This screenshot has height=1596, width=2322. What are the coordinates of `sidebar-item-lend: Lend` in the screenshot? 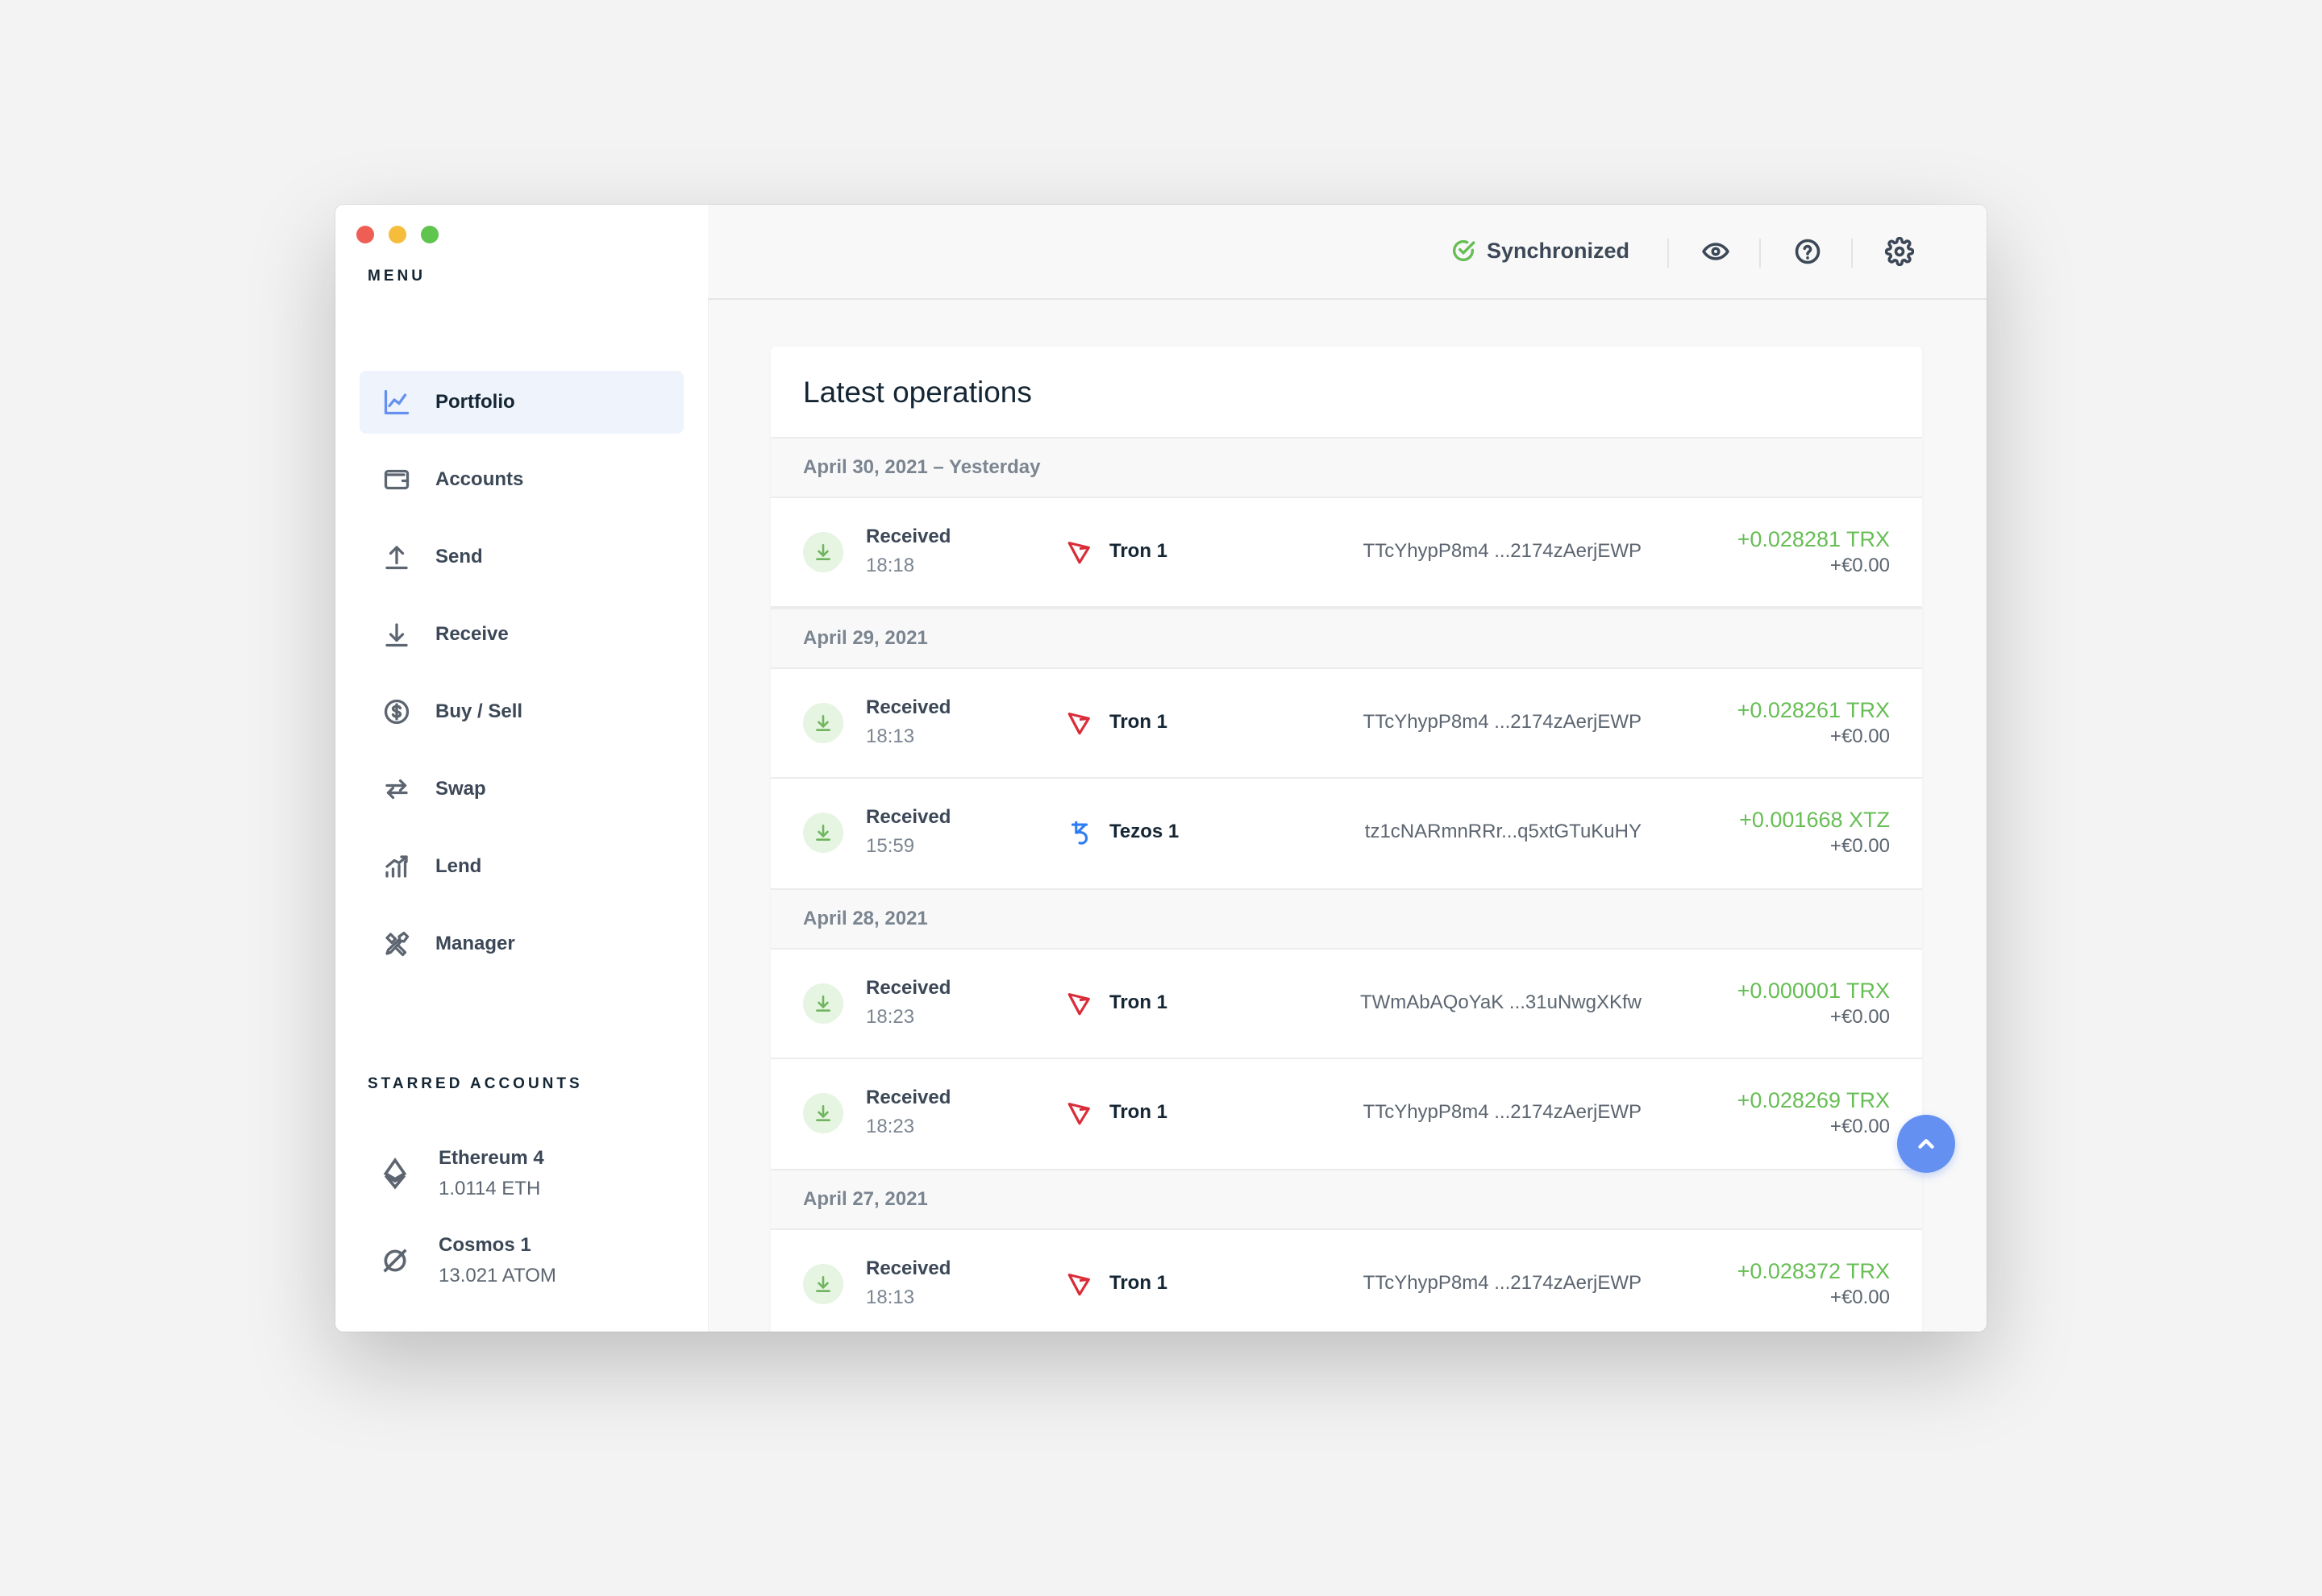 It's located at (522, 866).